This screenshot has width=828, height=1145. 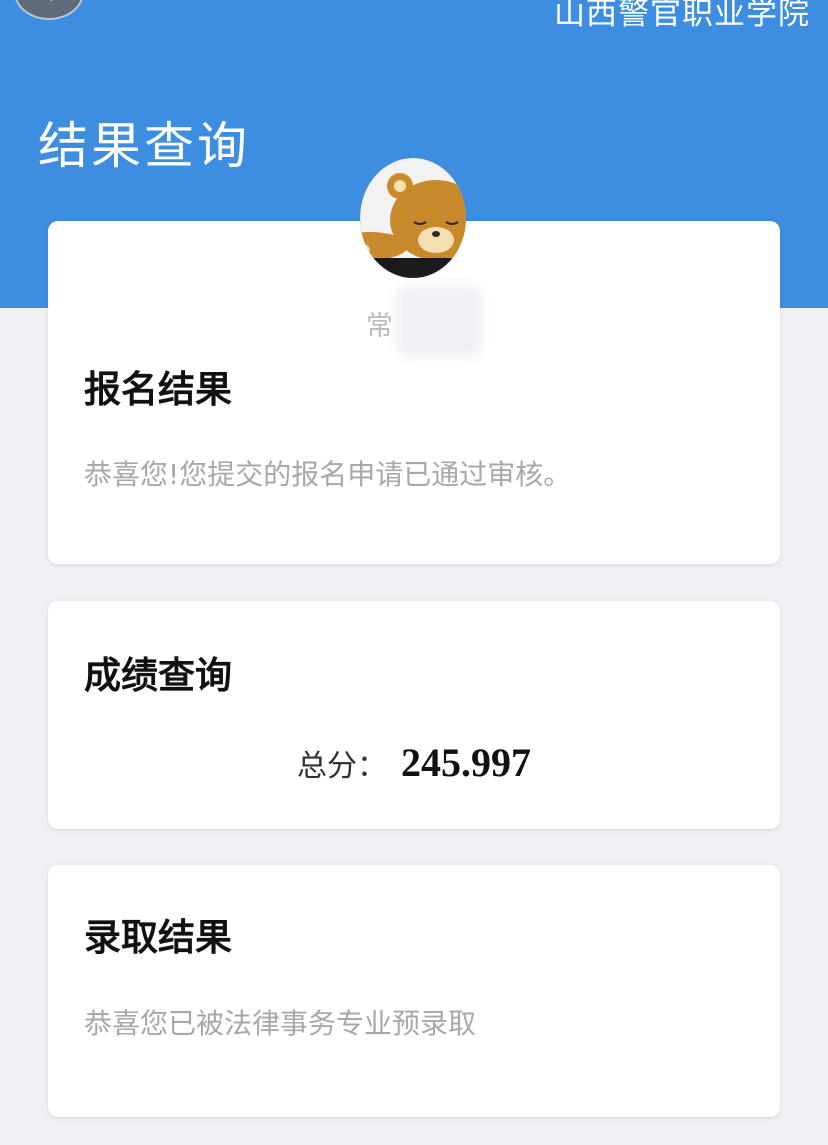 What do you see at coordinates (144, 146) in the screenshot?
I see `page-title: 结果查询` at bounding box center [144, 146].